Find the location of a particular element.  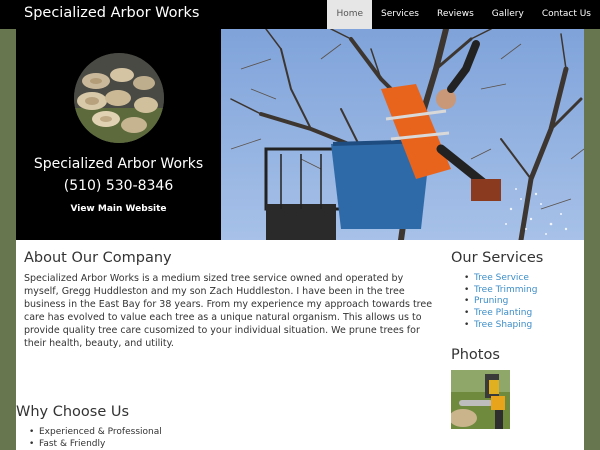

nav-reviews: Reviews is located at coordinates (455, 14).